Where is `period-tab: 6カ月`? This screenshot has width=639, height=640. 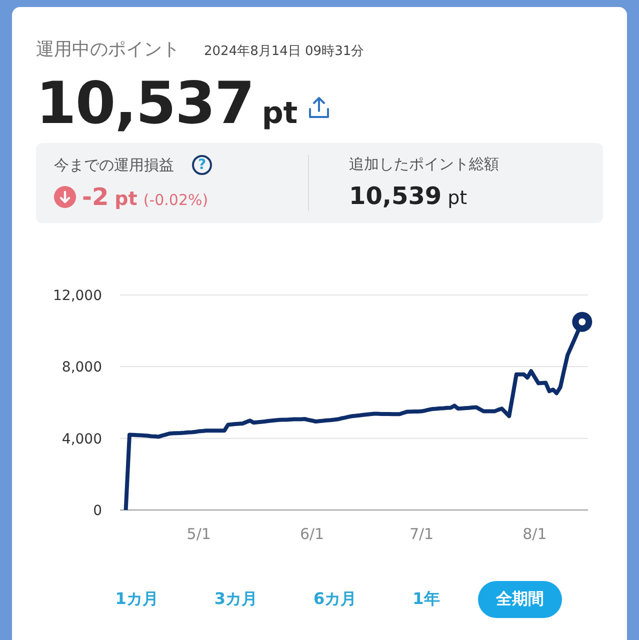 period-tab: 6カ月 is located at coordinates (335, 599).